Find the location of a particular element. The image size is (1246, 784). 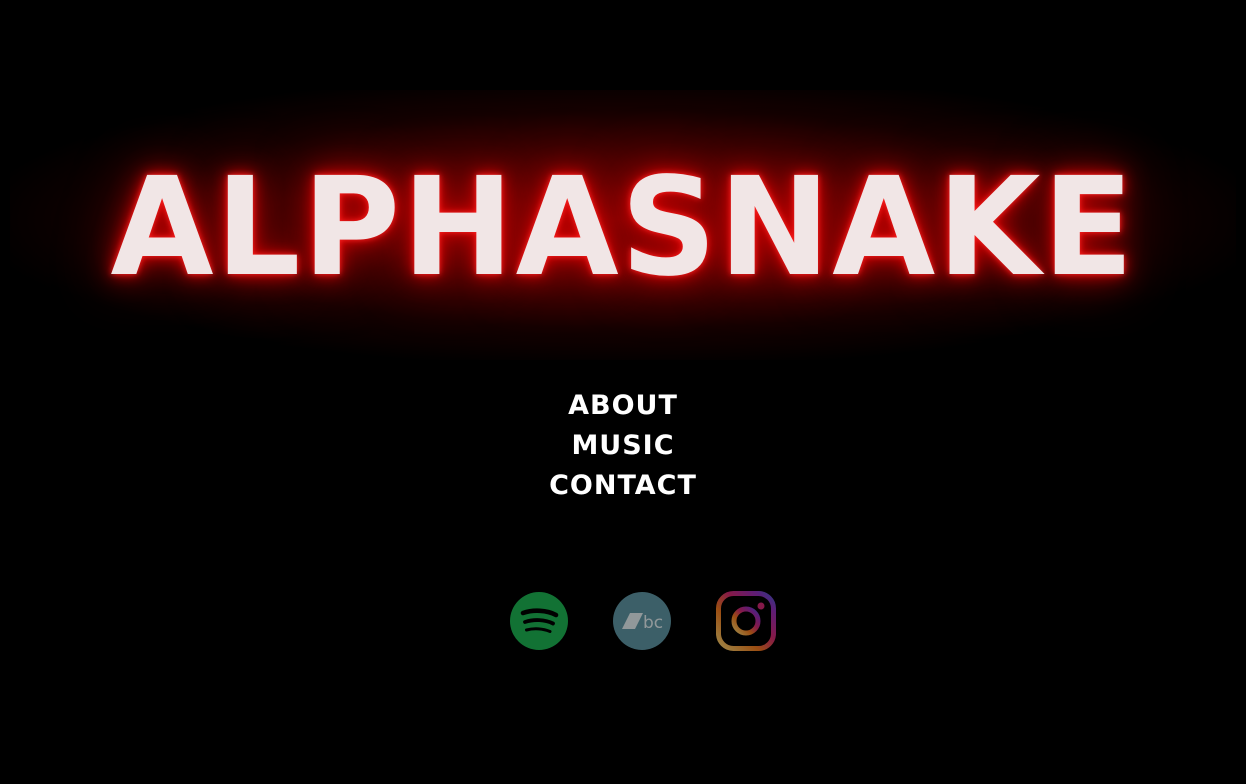

instagram-link is located at coordinates (746, 621).